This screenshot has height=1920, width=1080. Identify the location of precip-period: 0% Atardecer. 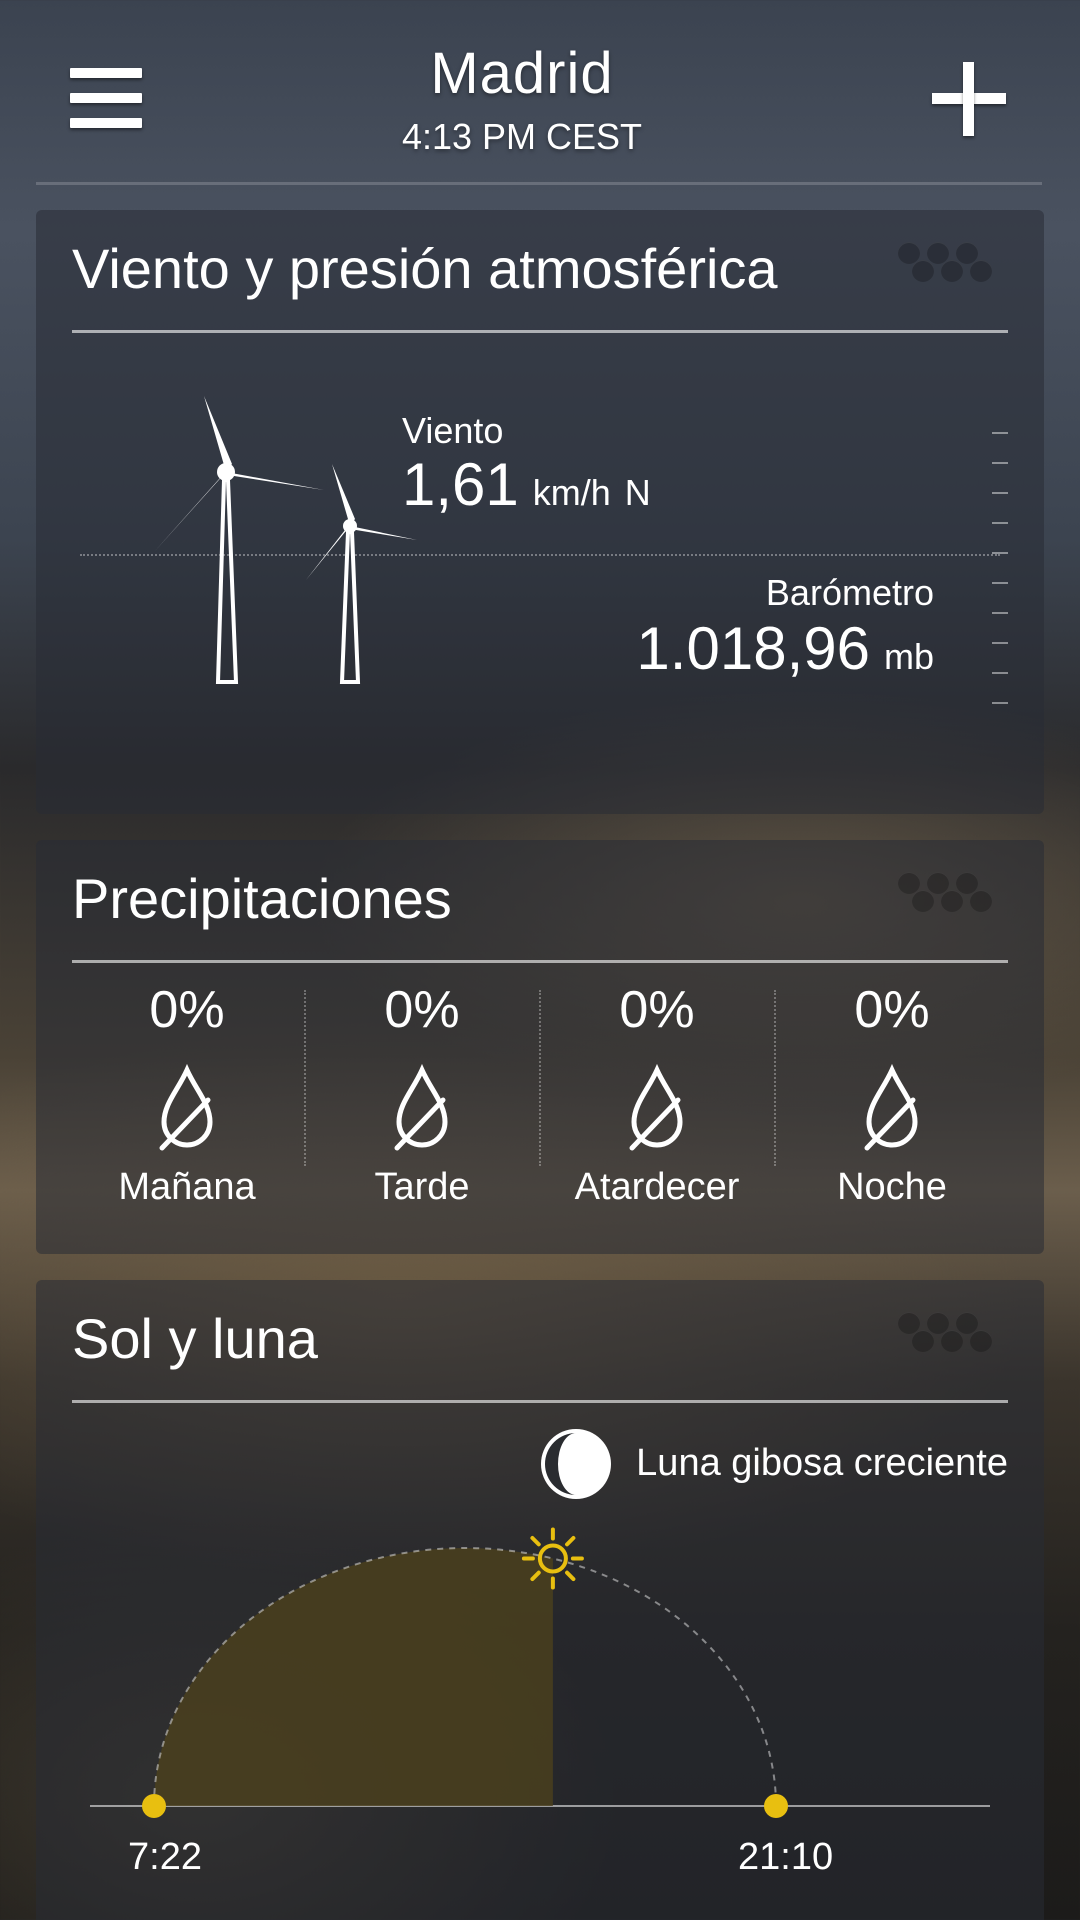
(657, 1100).